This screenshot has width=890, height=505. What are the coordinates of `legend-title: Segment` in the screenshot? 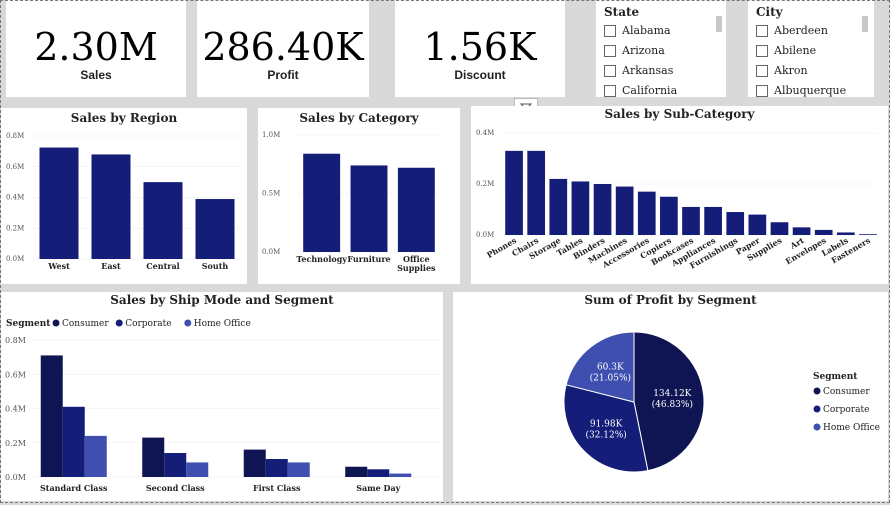 It's located at (835, 377).